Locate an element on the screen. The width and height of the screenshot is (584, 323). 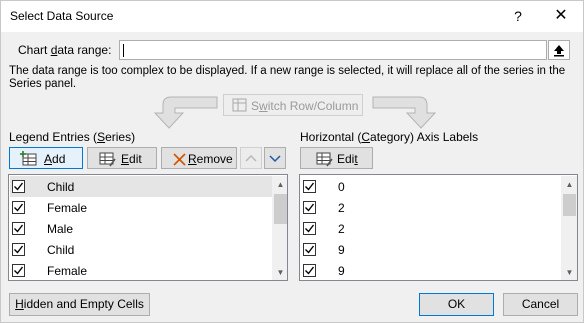
axis-label-value: 0 is located at coordinates (341, 187).